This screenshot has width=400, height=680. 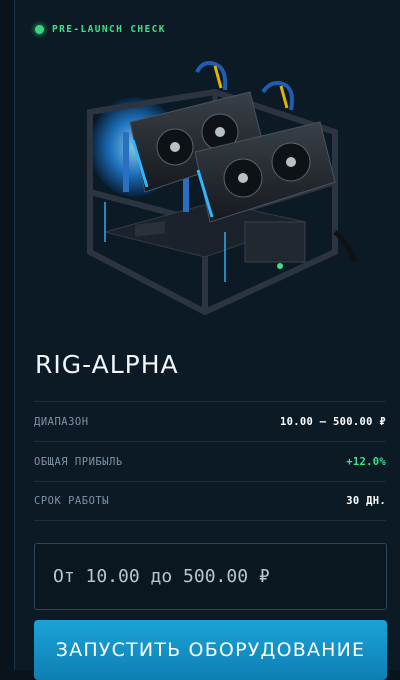 What do you see at coordinates (366, 501) in the screenshot?
I see `spec-value: 30 ДН.` at bounding box center [366, 501].